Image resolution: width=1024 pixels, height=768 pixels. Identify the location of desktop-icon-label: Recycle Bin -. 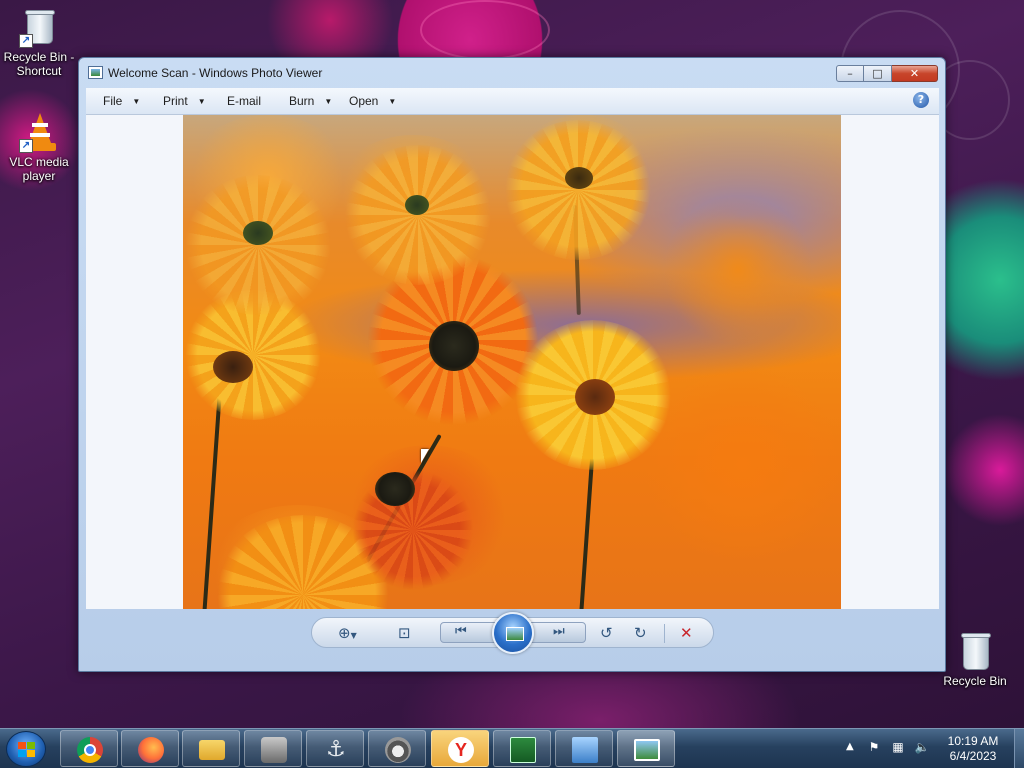
(39, 57).